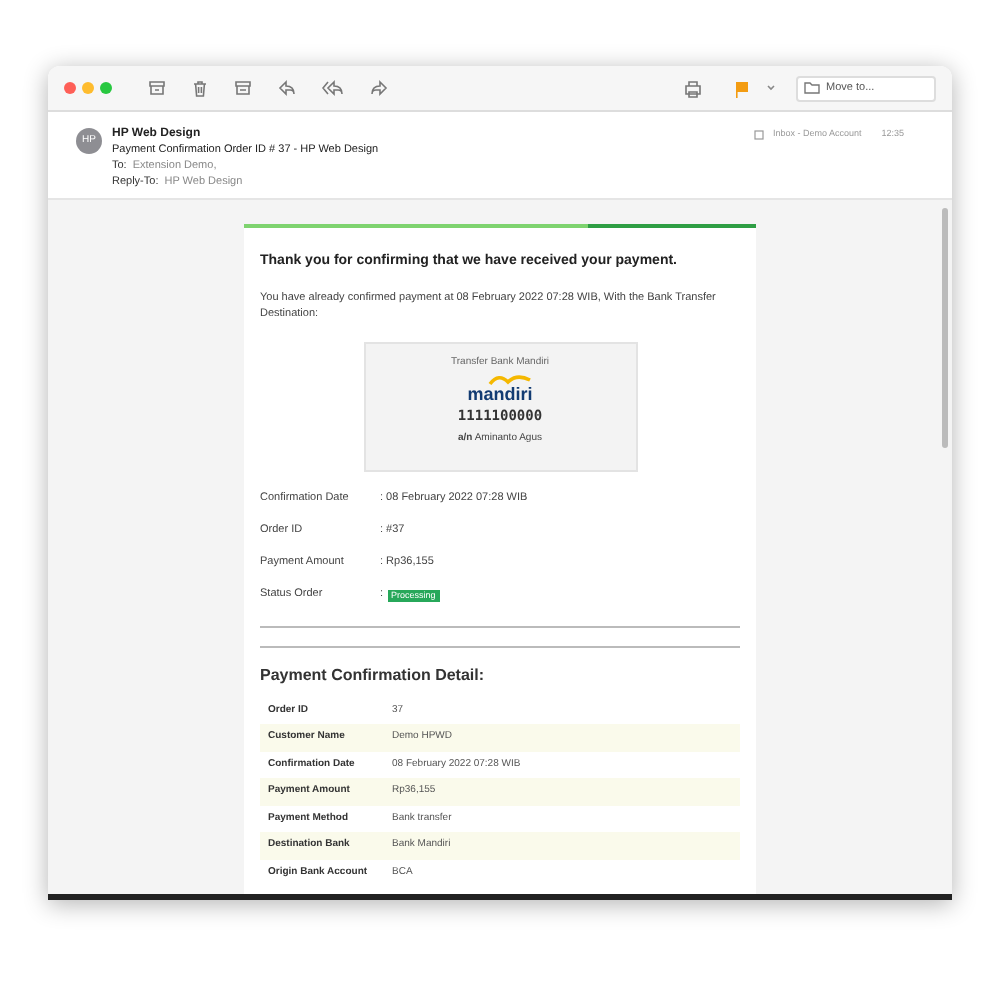 This screenshot has height=1000, width=1000. I want to click on inbox-icon, so click(759, 135).